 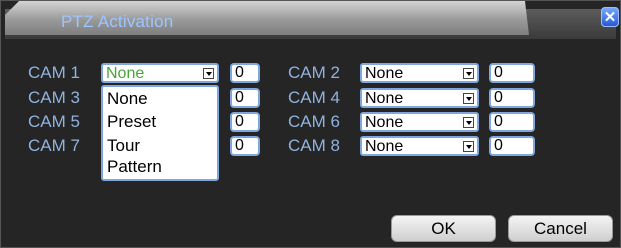 What do you see at coordinates (54, 145) in the screenshot?
I see `cam-7-label: CAM 7` at bounding box center [54, 145].